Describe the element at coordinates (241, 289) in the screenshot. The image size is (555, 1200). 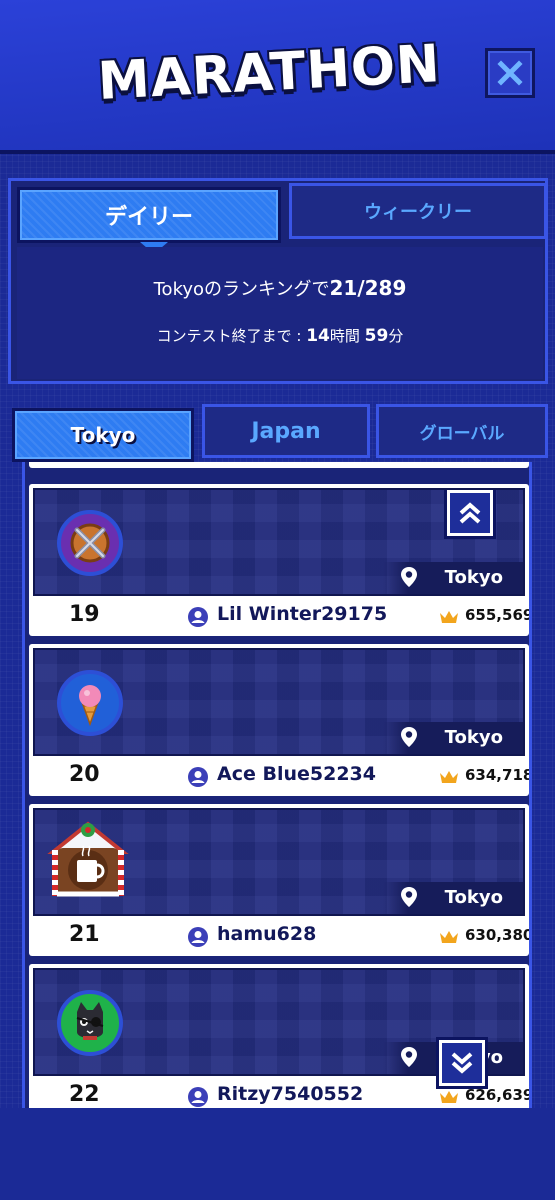
I see `ranking-prefix: Tokyoのランキングで` at that location.